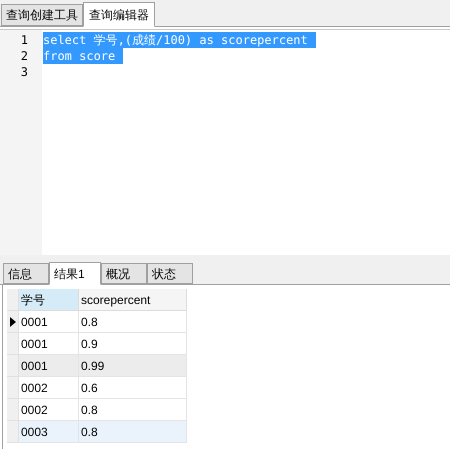 The height and width of the screenshot is (449, 450). I want to click on editor-tab: 查询编辑器, so click(119, 14).